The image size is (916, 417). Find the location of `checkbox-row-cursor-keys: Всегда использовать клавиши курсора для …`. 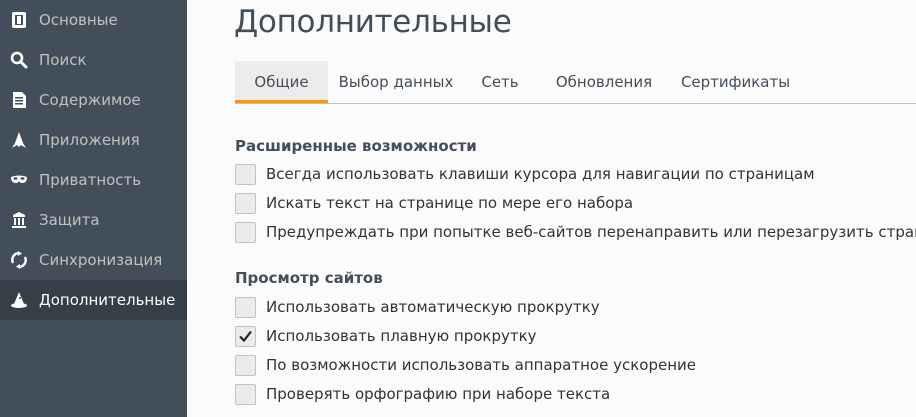

checkbox-row-cursor-keys: Всегда использовать клавиши курсора для … is located at coordinates (525, 174).